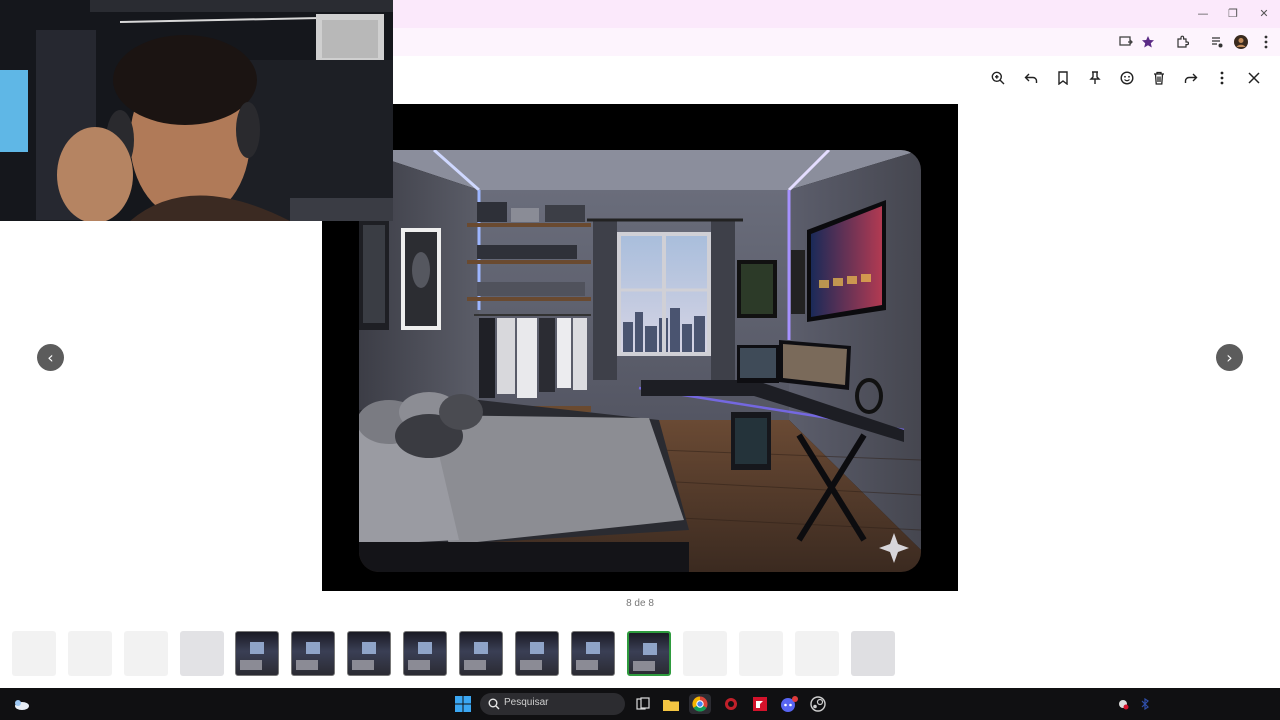 The image size is (1280, 720). What do you see at coordinates (1191, 78) in the screenshot?
I see `forward-icon` at bounding box center [1191, 78].